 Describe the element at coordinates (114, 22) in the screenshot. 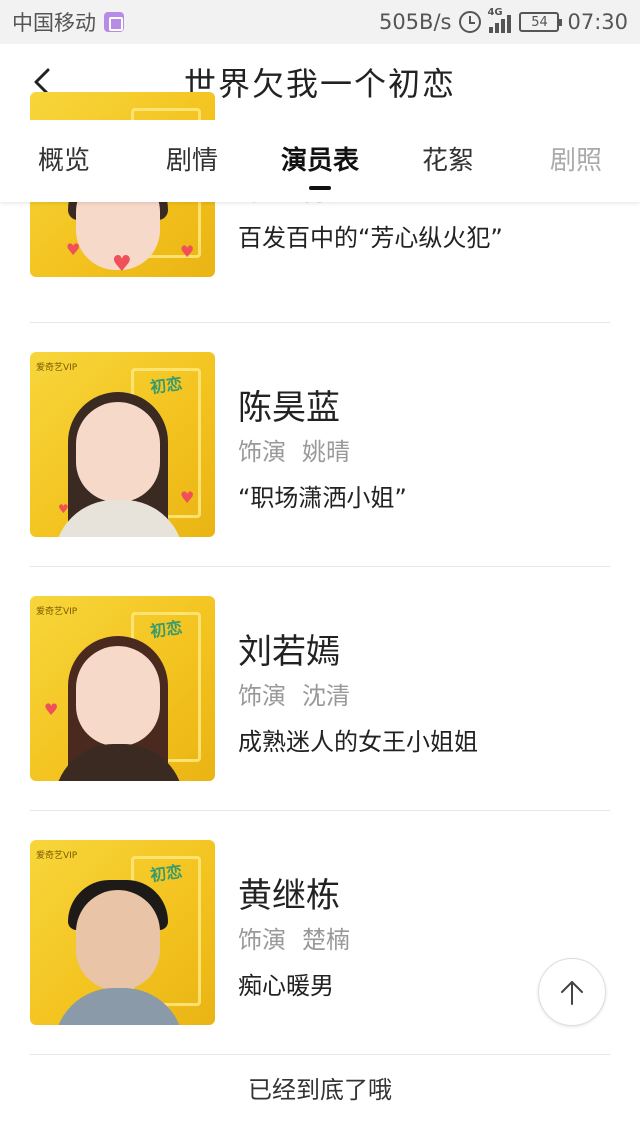

I see `gallery-notification-icon` at that location.